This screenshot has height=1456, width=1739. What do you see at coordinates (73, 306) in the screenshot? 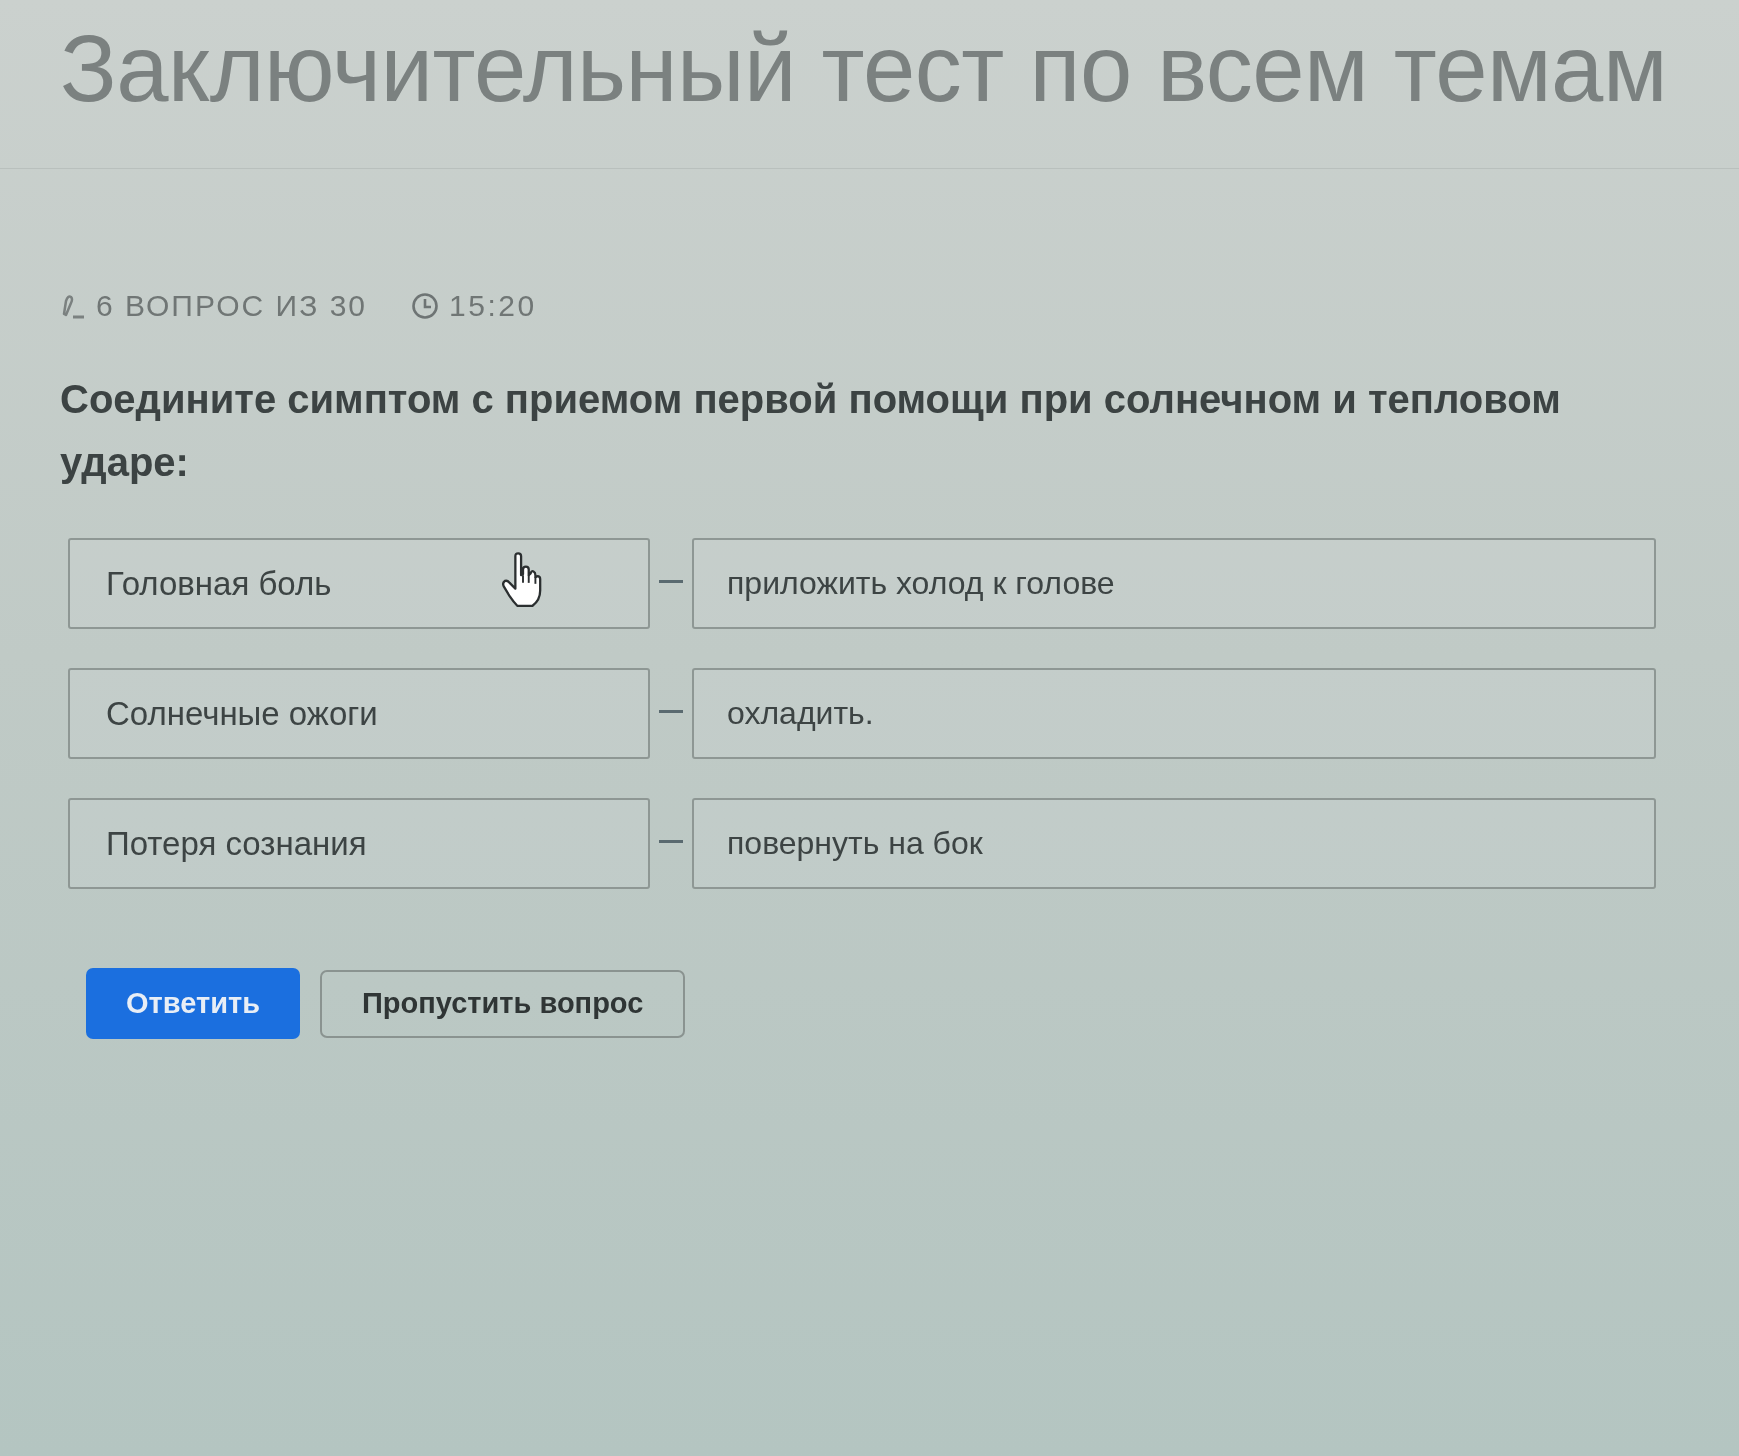
I see `pencil-icon` at bounding box center [73, 306].